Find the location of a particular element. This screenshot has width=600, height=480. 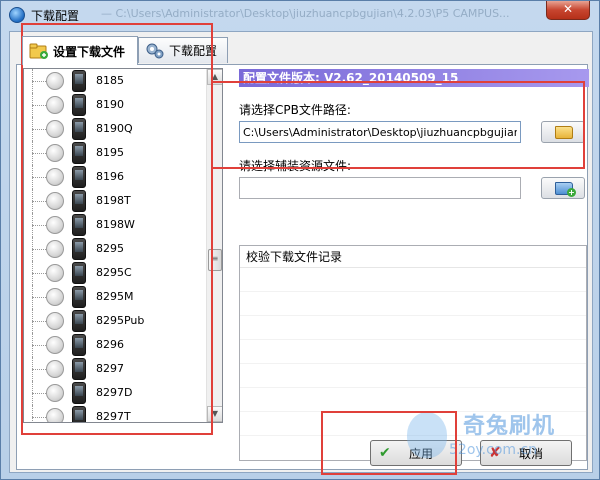

list-item-label: 8185 is located at coordinates (110, 80).